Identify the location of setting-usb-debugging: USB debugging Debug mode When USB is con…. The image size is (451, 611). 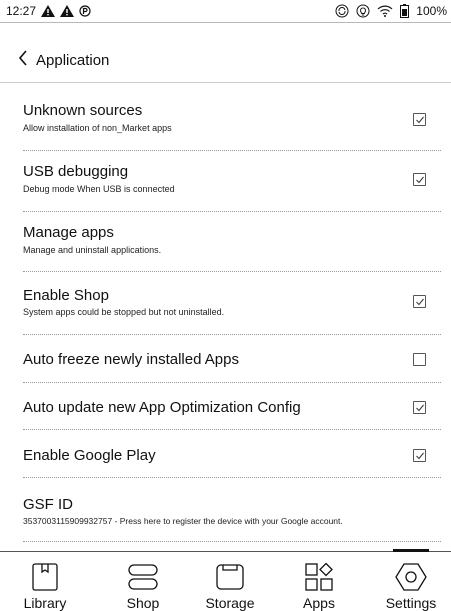
(225, 181).